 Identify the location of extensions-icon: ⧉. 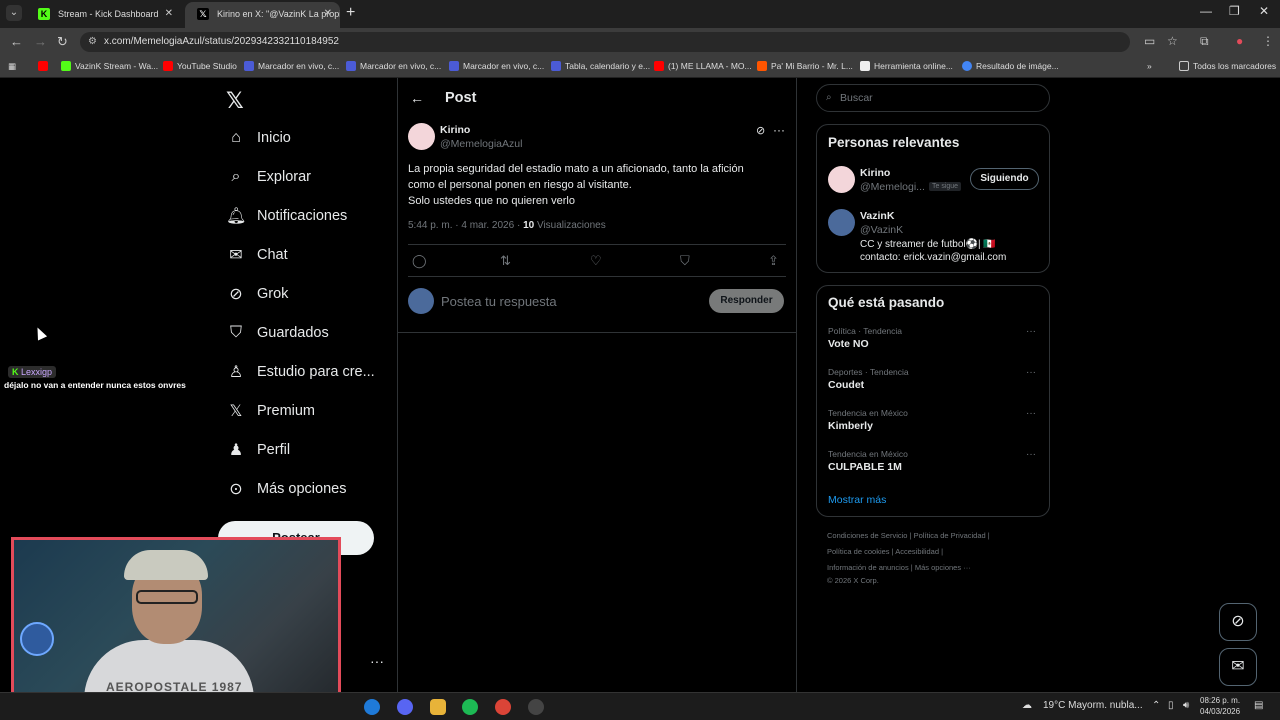
(1204, 41).